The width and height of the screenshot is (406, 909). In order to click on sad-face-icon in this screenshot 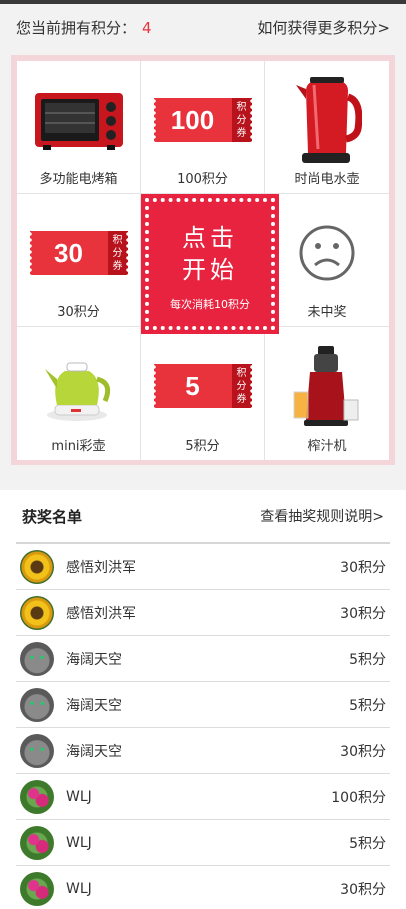, I will do `click(327, 253)`.